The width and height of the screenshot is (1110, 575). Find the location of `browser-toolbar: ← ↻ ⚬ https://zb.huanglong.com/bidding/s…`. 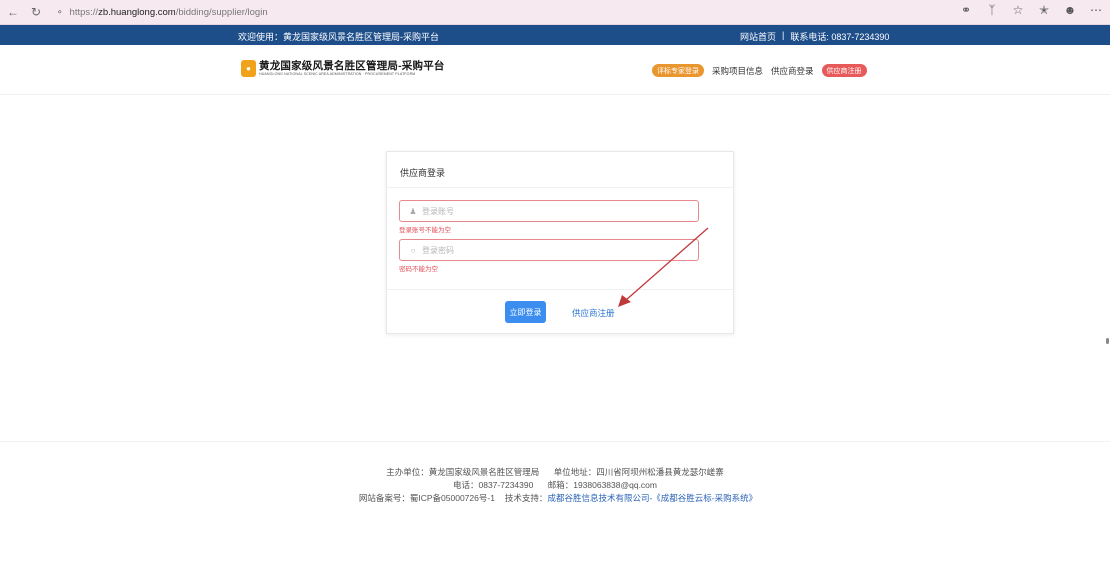

browser-toolbar: ← ↻ ⚬ https://zb.huanglong.com/bidding/s… is located at coordinates (555, 12).